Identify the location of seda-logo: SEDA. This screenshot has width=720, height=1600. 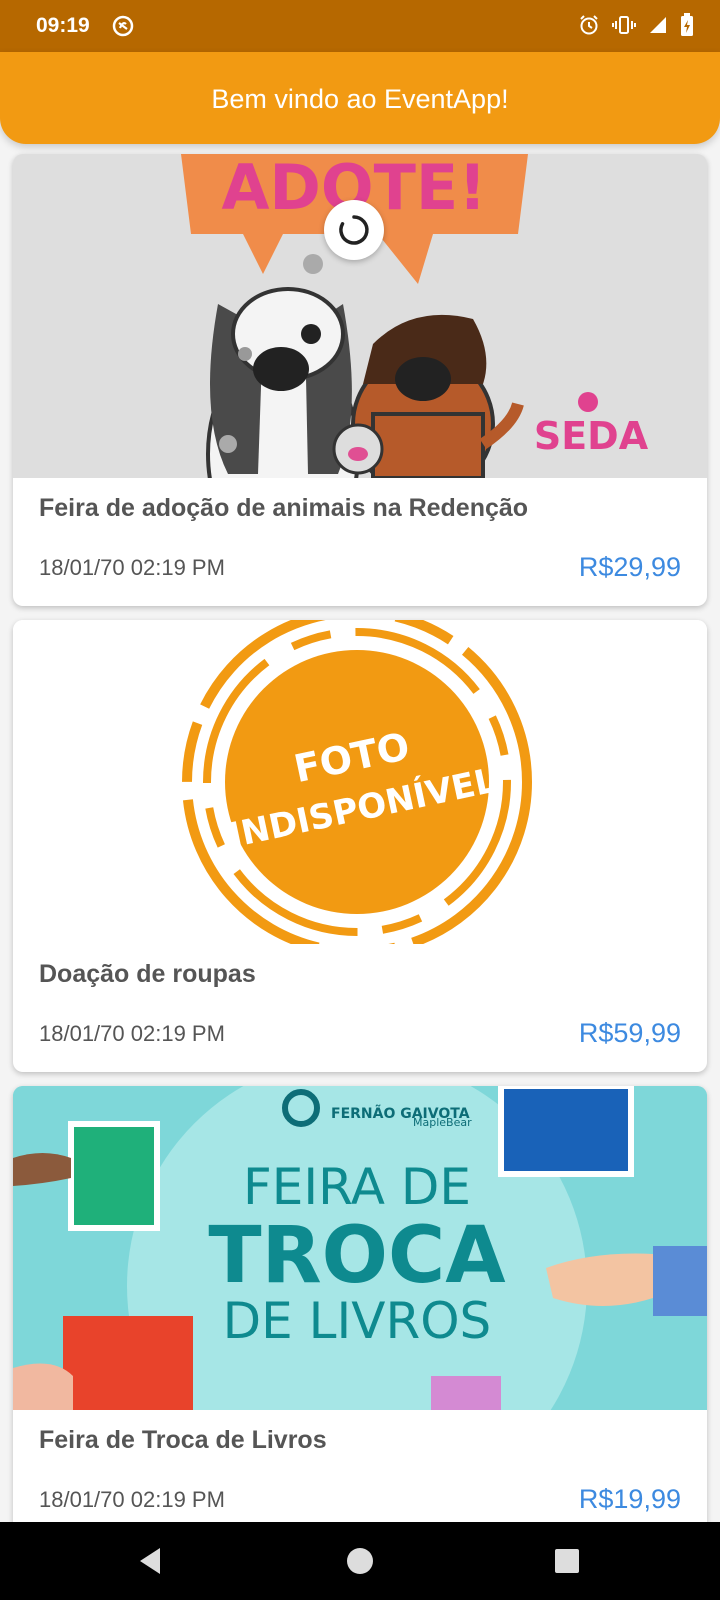
(591, 436).